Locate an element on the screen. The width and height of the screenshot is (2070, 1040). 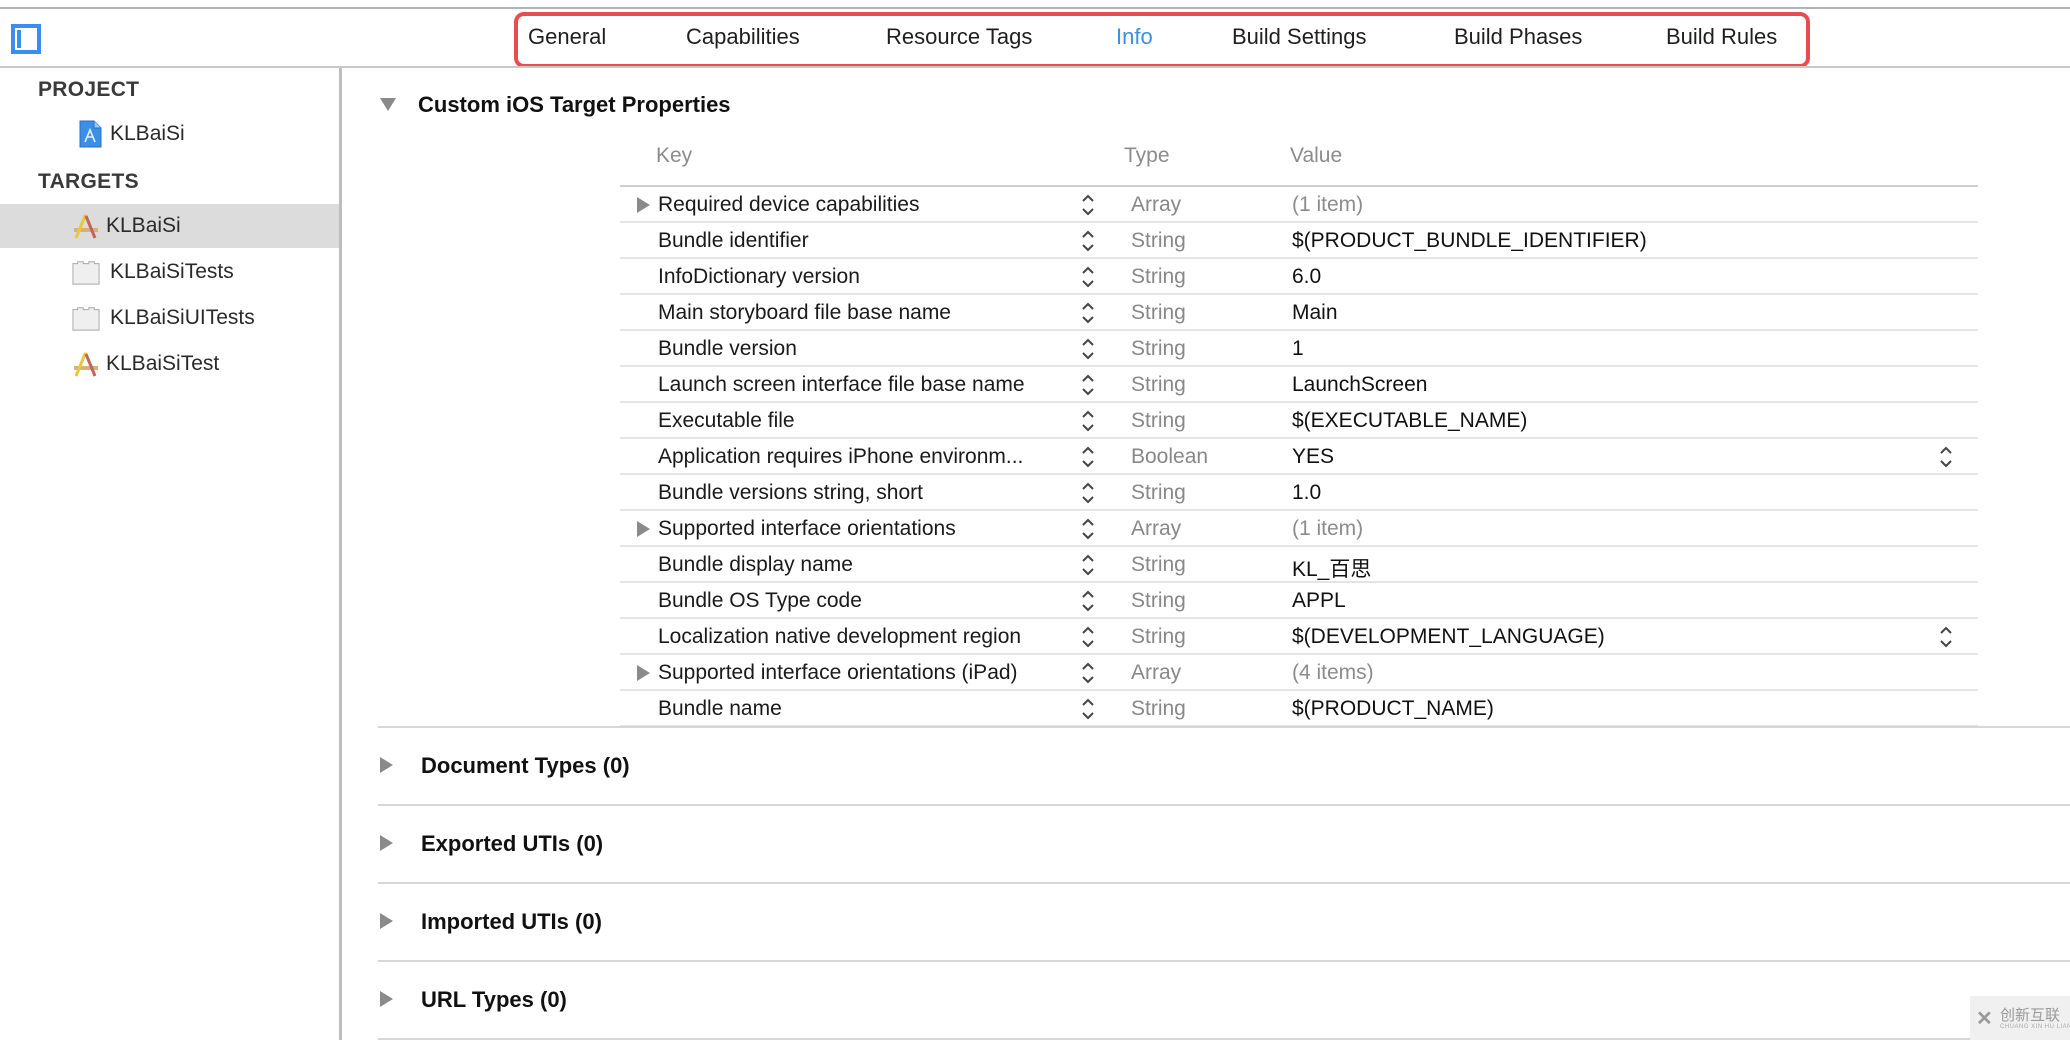
tab-capabilities: Capabilities is located at coordinates (743, 37).